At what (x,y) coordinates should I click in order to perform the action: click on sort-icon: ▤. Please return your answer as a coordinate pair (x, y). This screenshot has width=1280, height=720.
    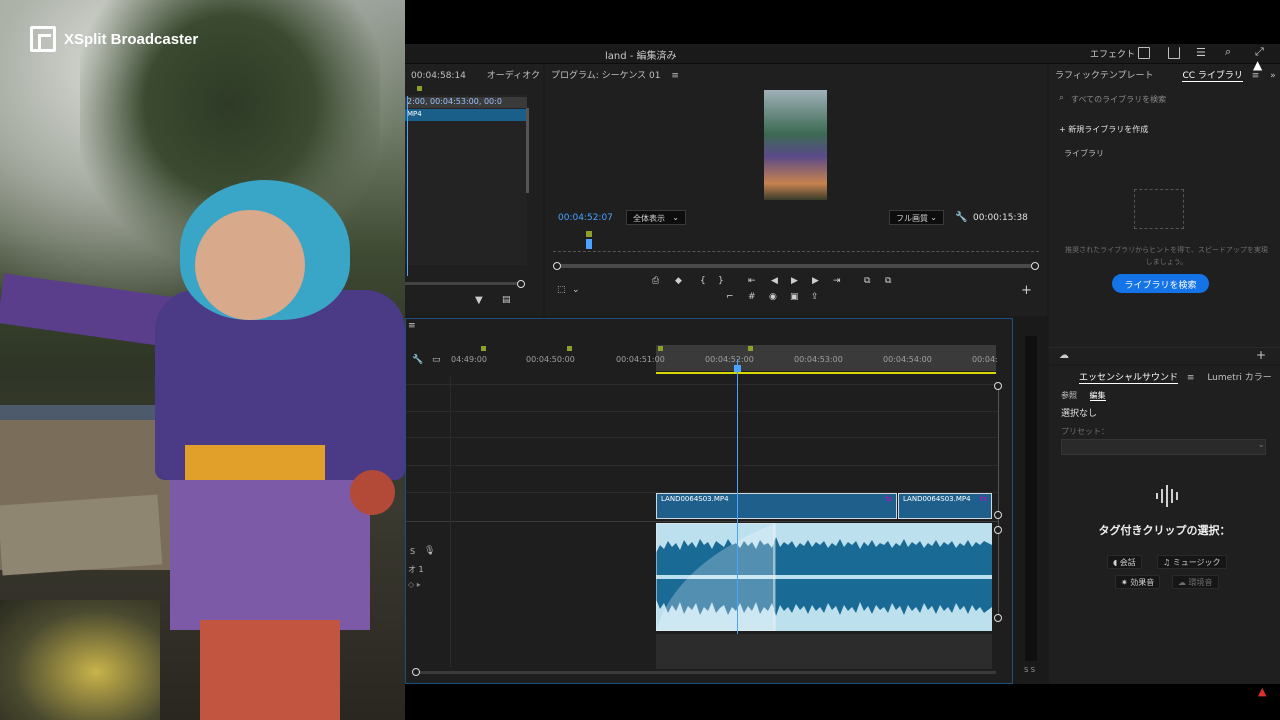
    Looking at the image, I should click on (506, 300).